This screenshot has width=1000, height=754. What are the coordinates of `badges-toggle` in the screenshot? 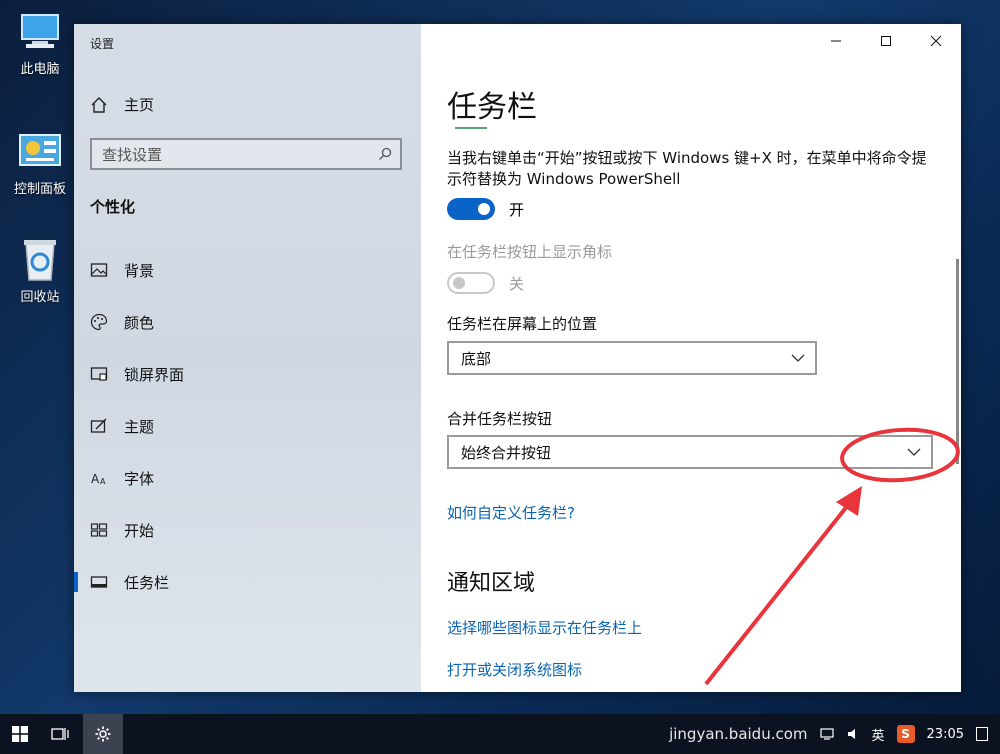 It's located at (471, 283).